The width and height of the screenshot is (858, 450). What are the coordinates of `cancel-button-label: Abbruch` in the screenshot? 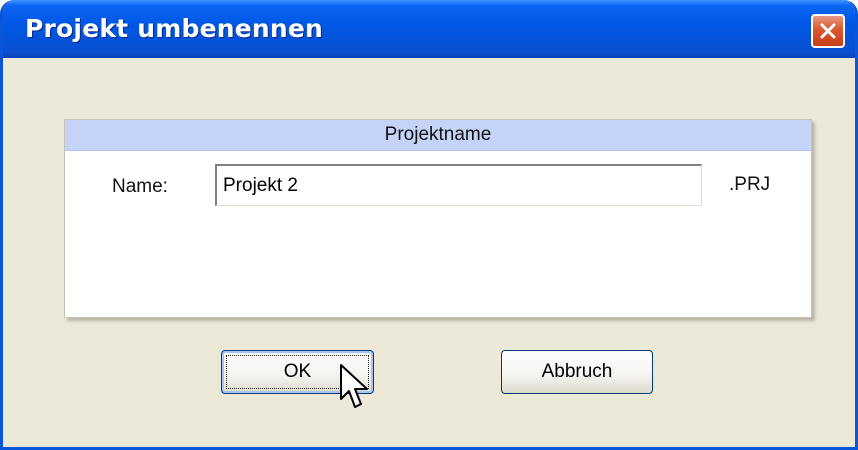 It's located at (577, 371).